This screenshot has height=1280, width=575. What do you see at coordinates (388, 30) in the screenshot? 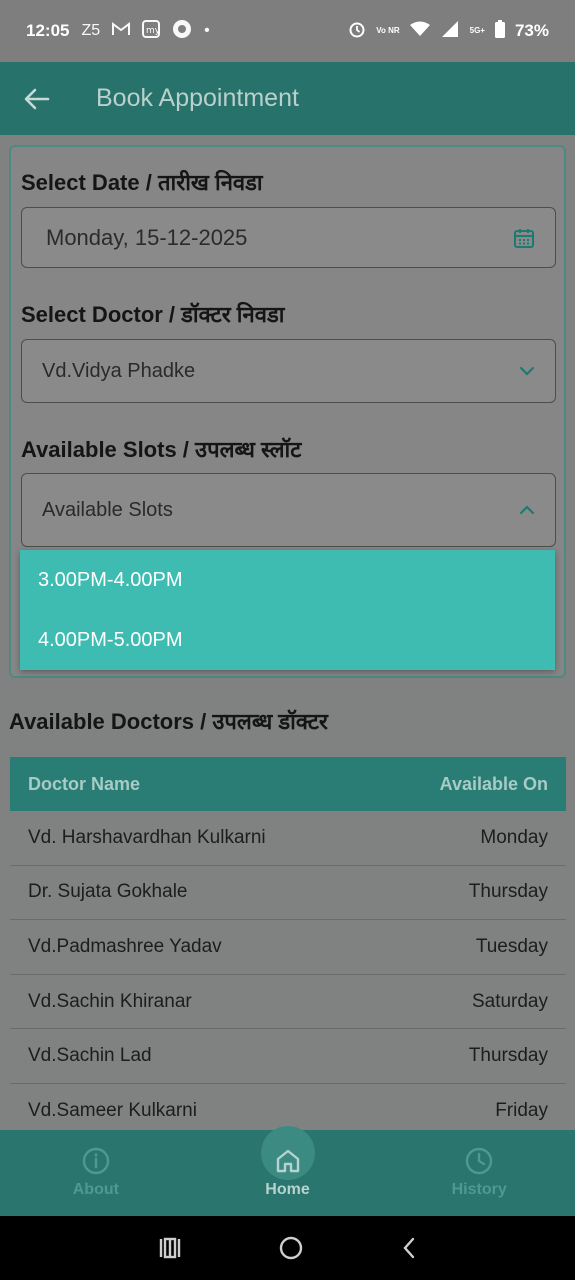
I see `volte-label: Vo NR` at bounding box center [388, 30].